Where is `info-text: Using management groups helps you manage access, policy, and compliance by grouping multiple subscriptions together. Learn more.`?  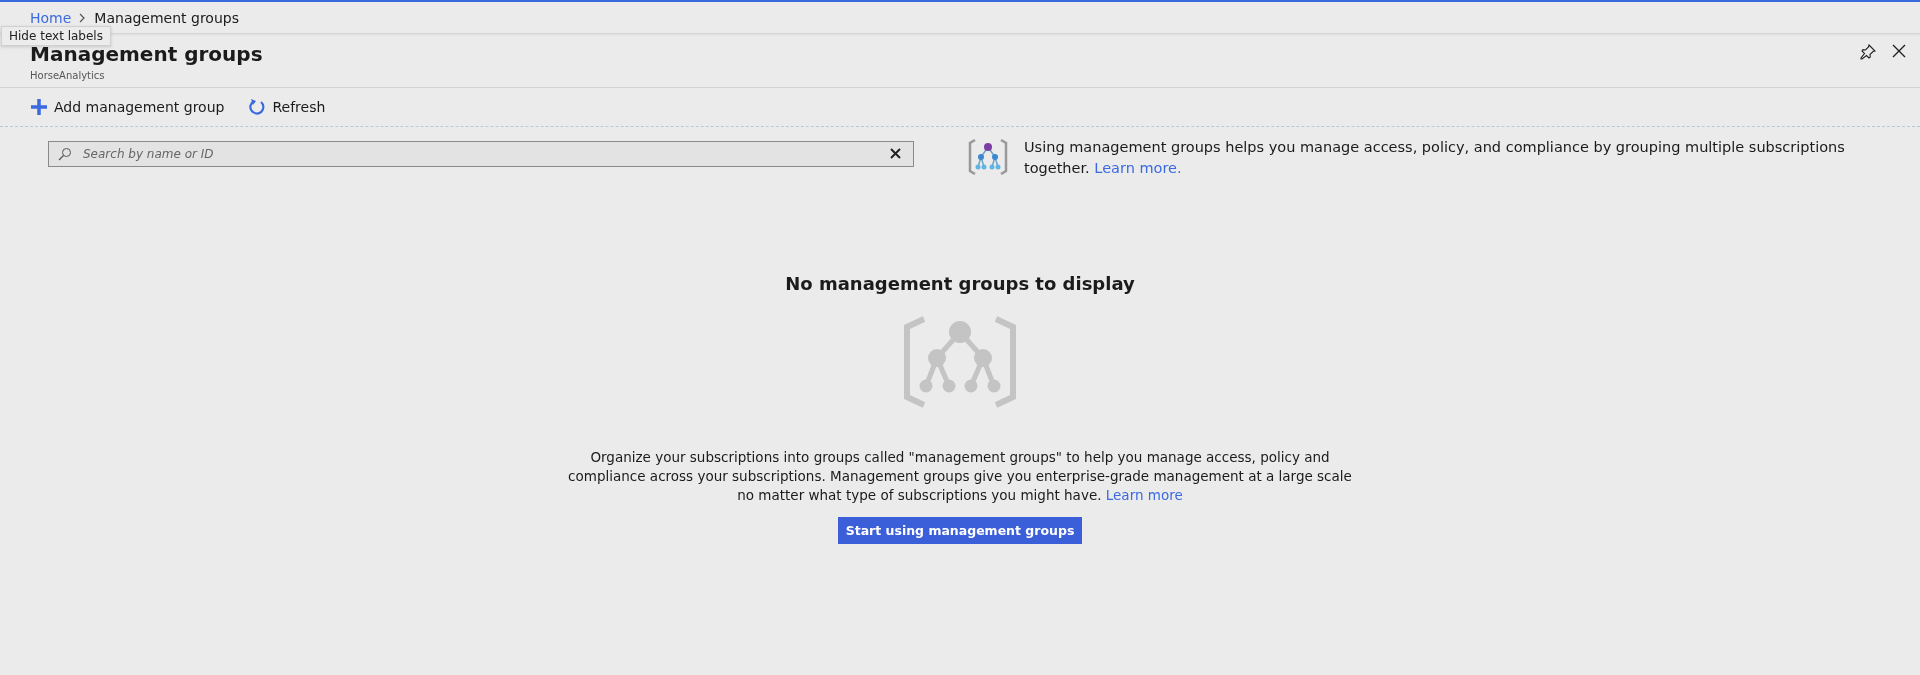 info-text: Using management groups helps you manage access, policy, and compliance by grouping multiple subscriptions together. Learn more. is located at coordinates (1435, 158).